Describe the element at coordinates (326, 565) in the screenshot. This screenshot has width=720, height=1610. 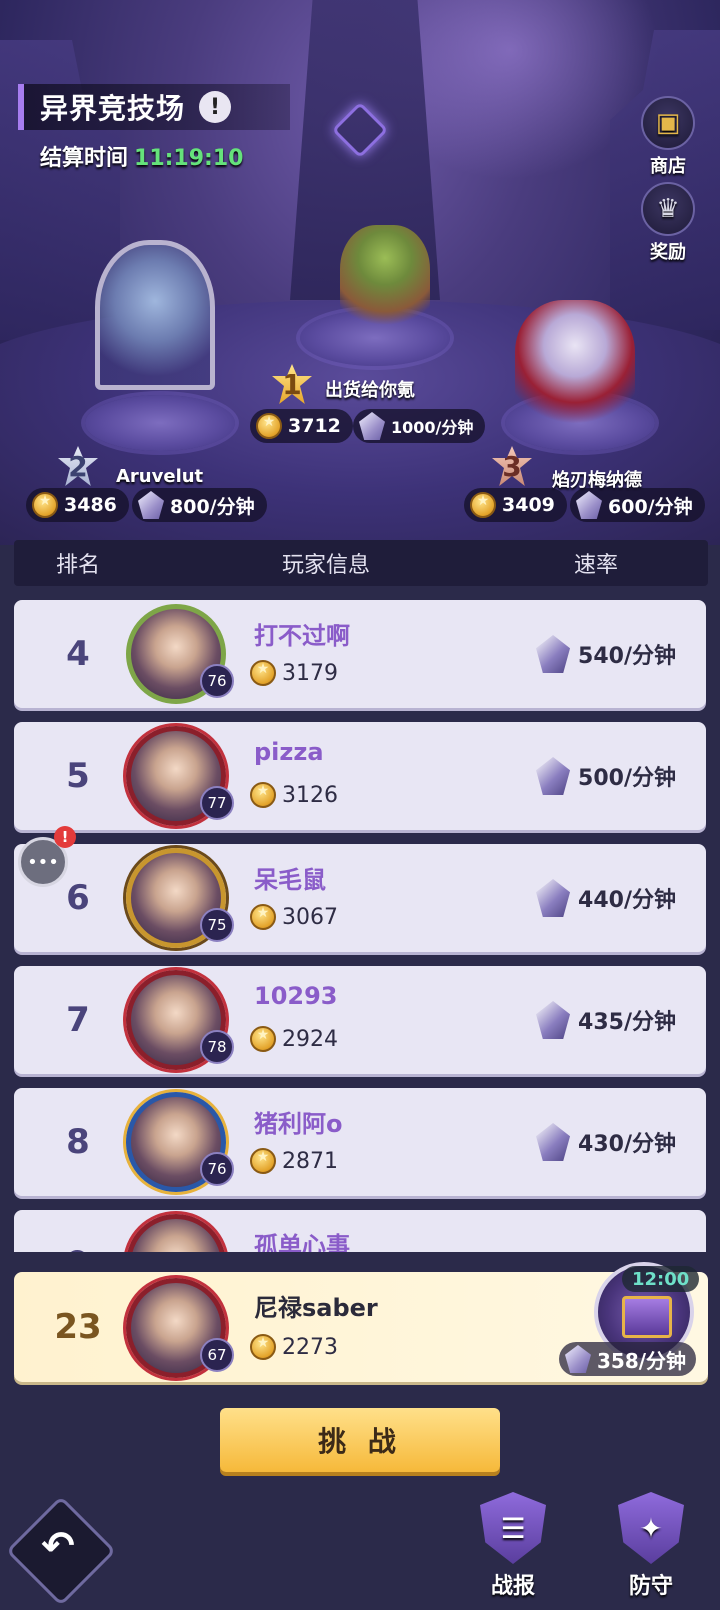
I see `header-player: 玩家信息` at that location.